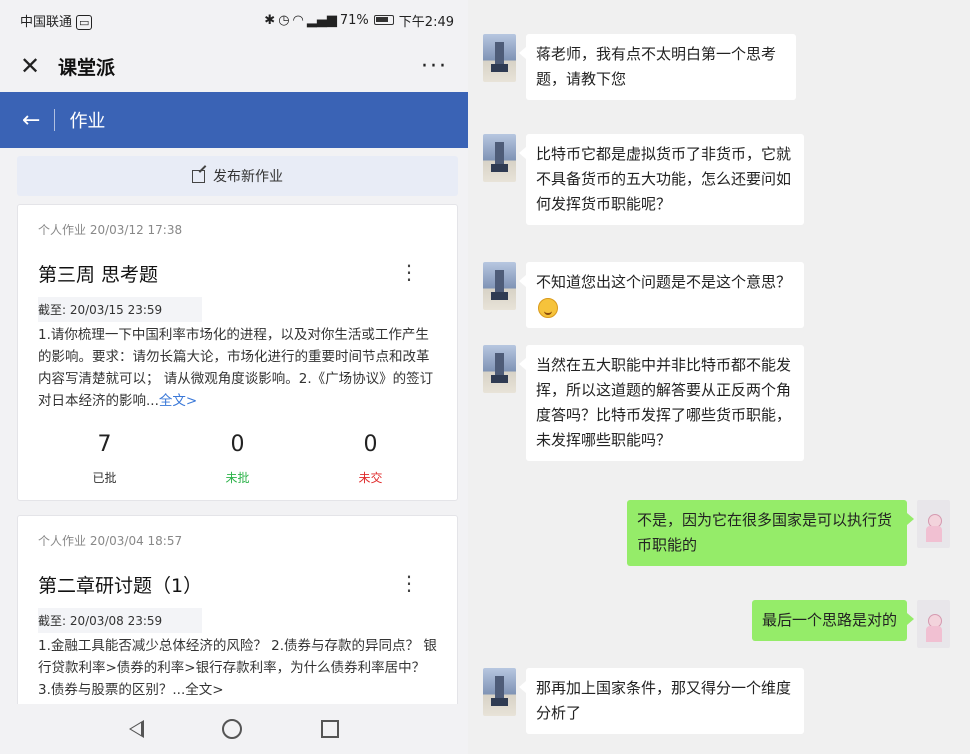 The height and width of the screenshot is (754, 970). What do you see at coordinates (833, 620) in the screenshot?
I see `message-bubble: 最后一个思路是对的` at bounding box center [833, 620].